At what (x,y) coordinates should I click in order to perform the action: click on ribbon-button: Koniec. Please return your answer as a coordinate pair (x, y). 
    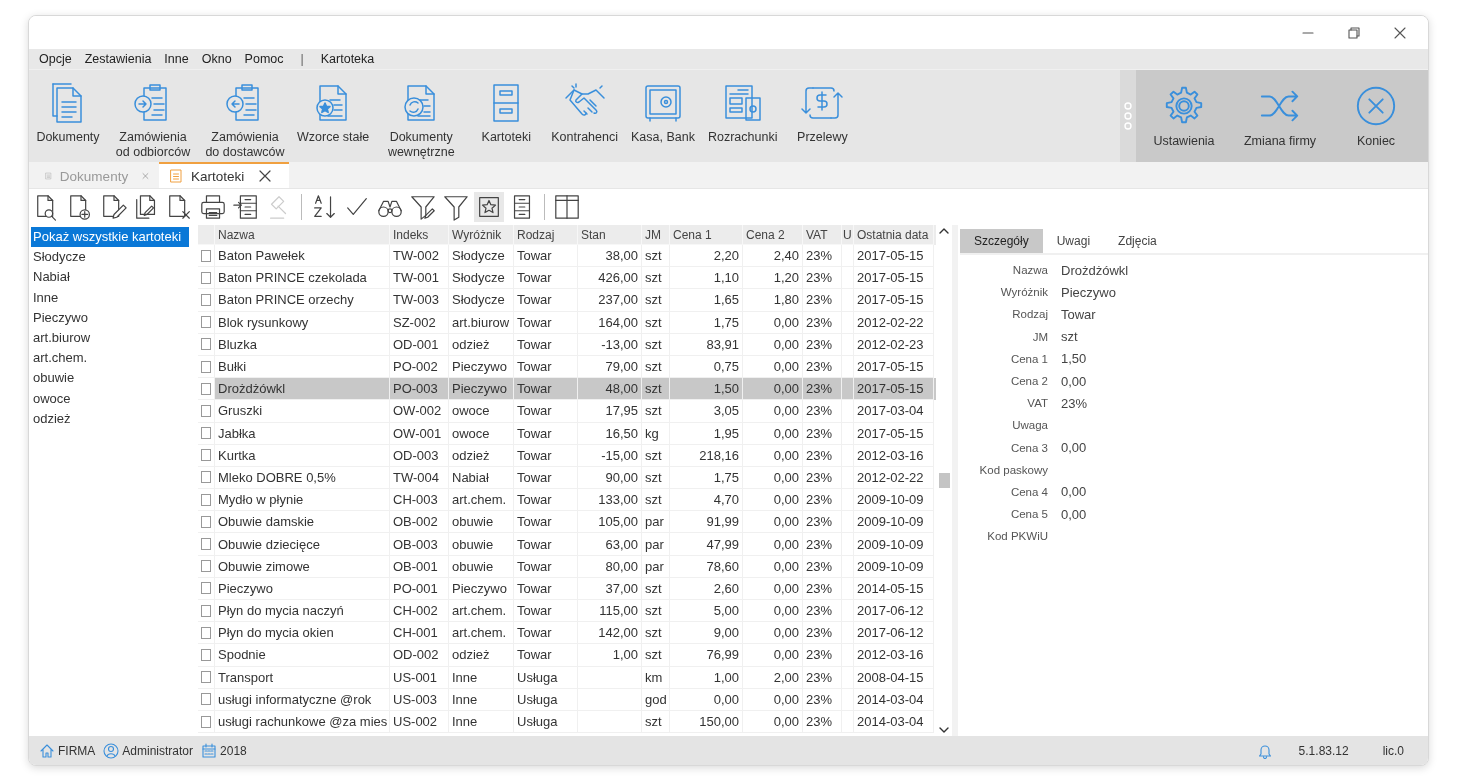
    Looking at the image, I should click on (1376, 116).